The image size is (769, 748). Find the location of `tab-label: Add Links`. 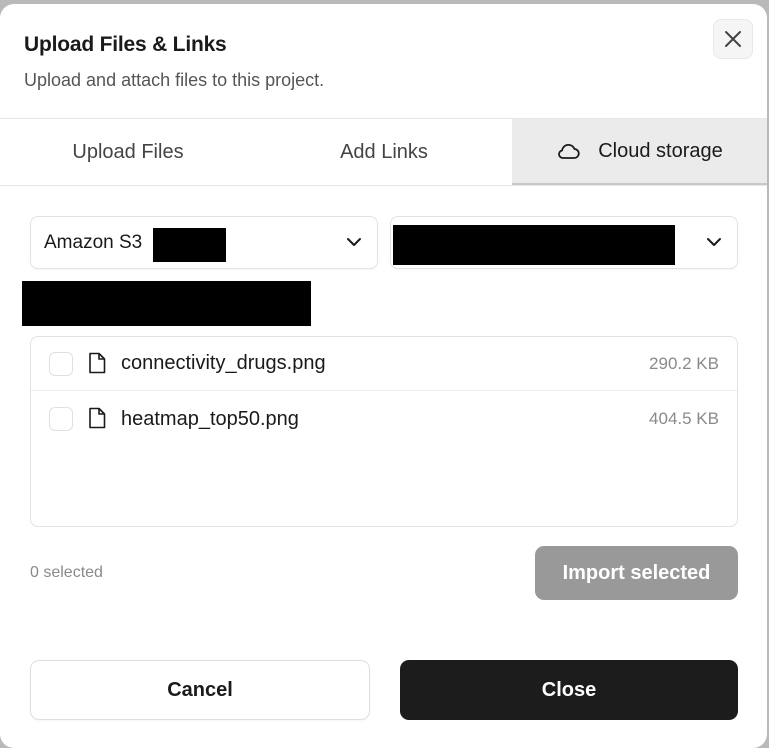

tab-label: Add Links is located at coordinates (384, 151).